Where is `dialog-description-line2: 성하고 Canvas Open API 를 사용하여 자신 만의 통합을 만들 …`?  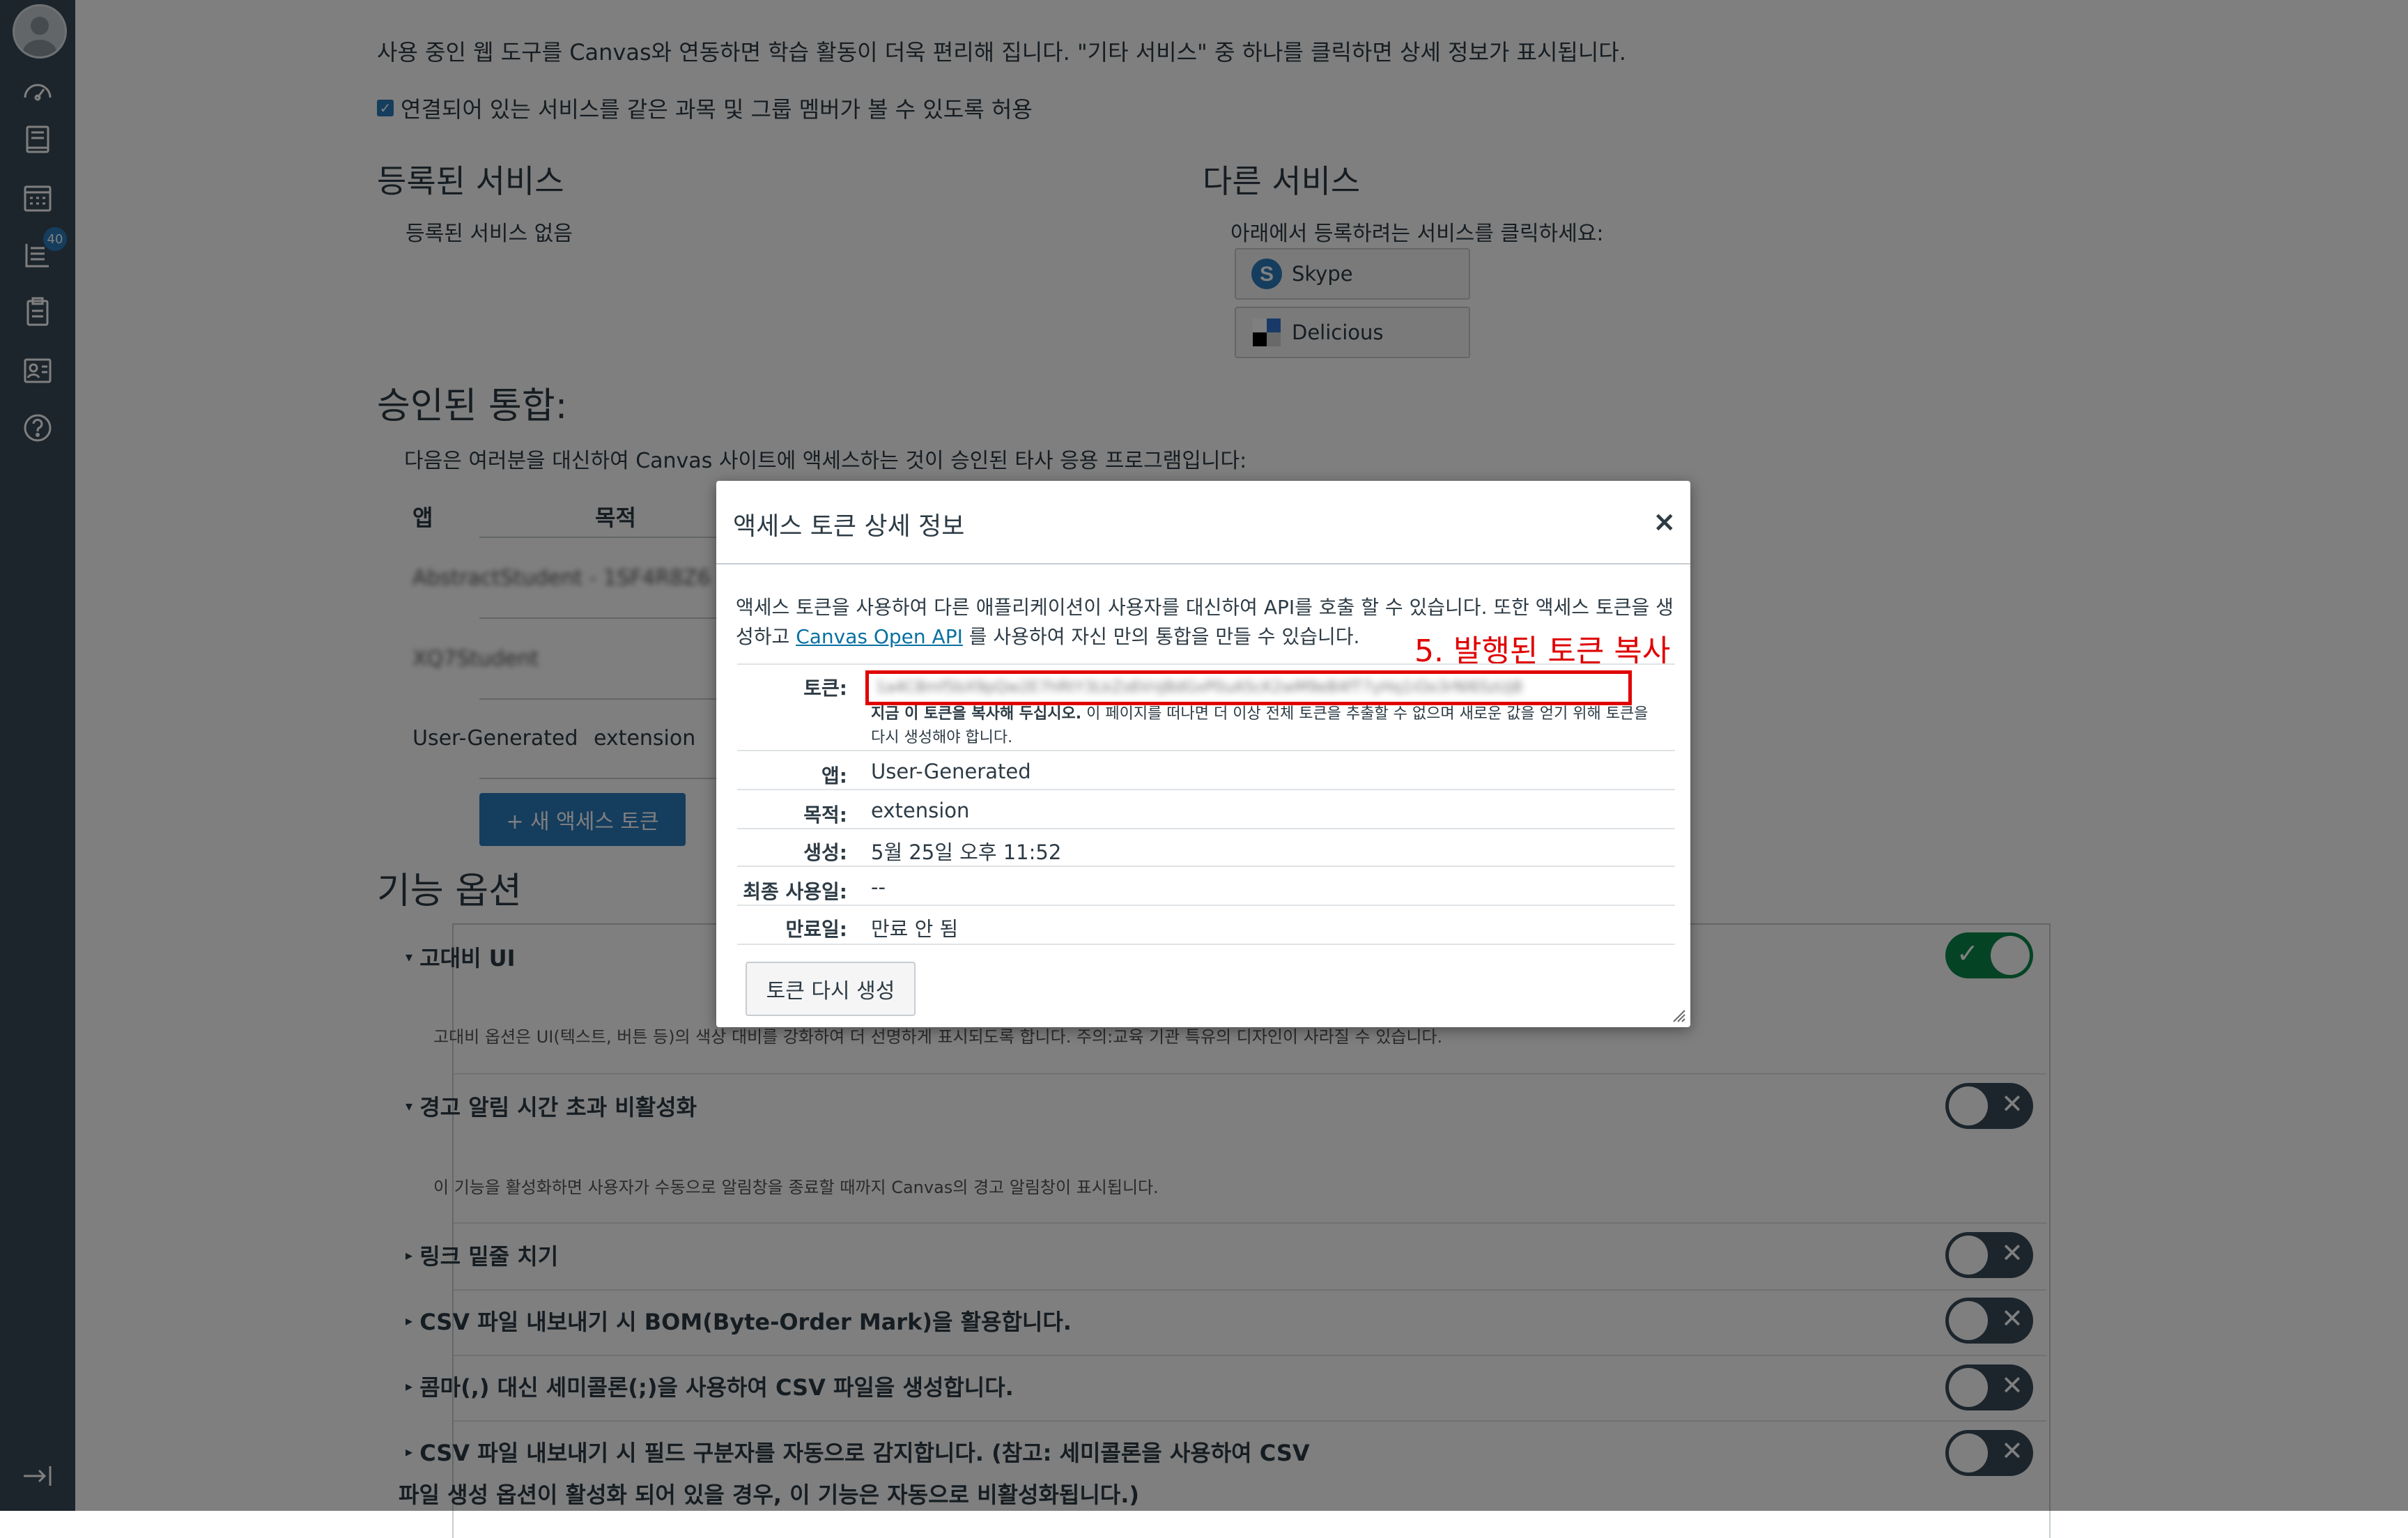
dialog-description-line2: 성하고 Canvas Open API 를 사용하여 자신 만의 통합을 만들 … is located at coordinates (1048, 635).